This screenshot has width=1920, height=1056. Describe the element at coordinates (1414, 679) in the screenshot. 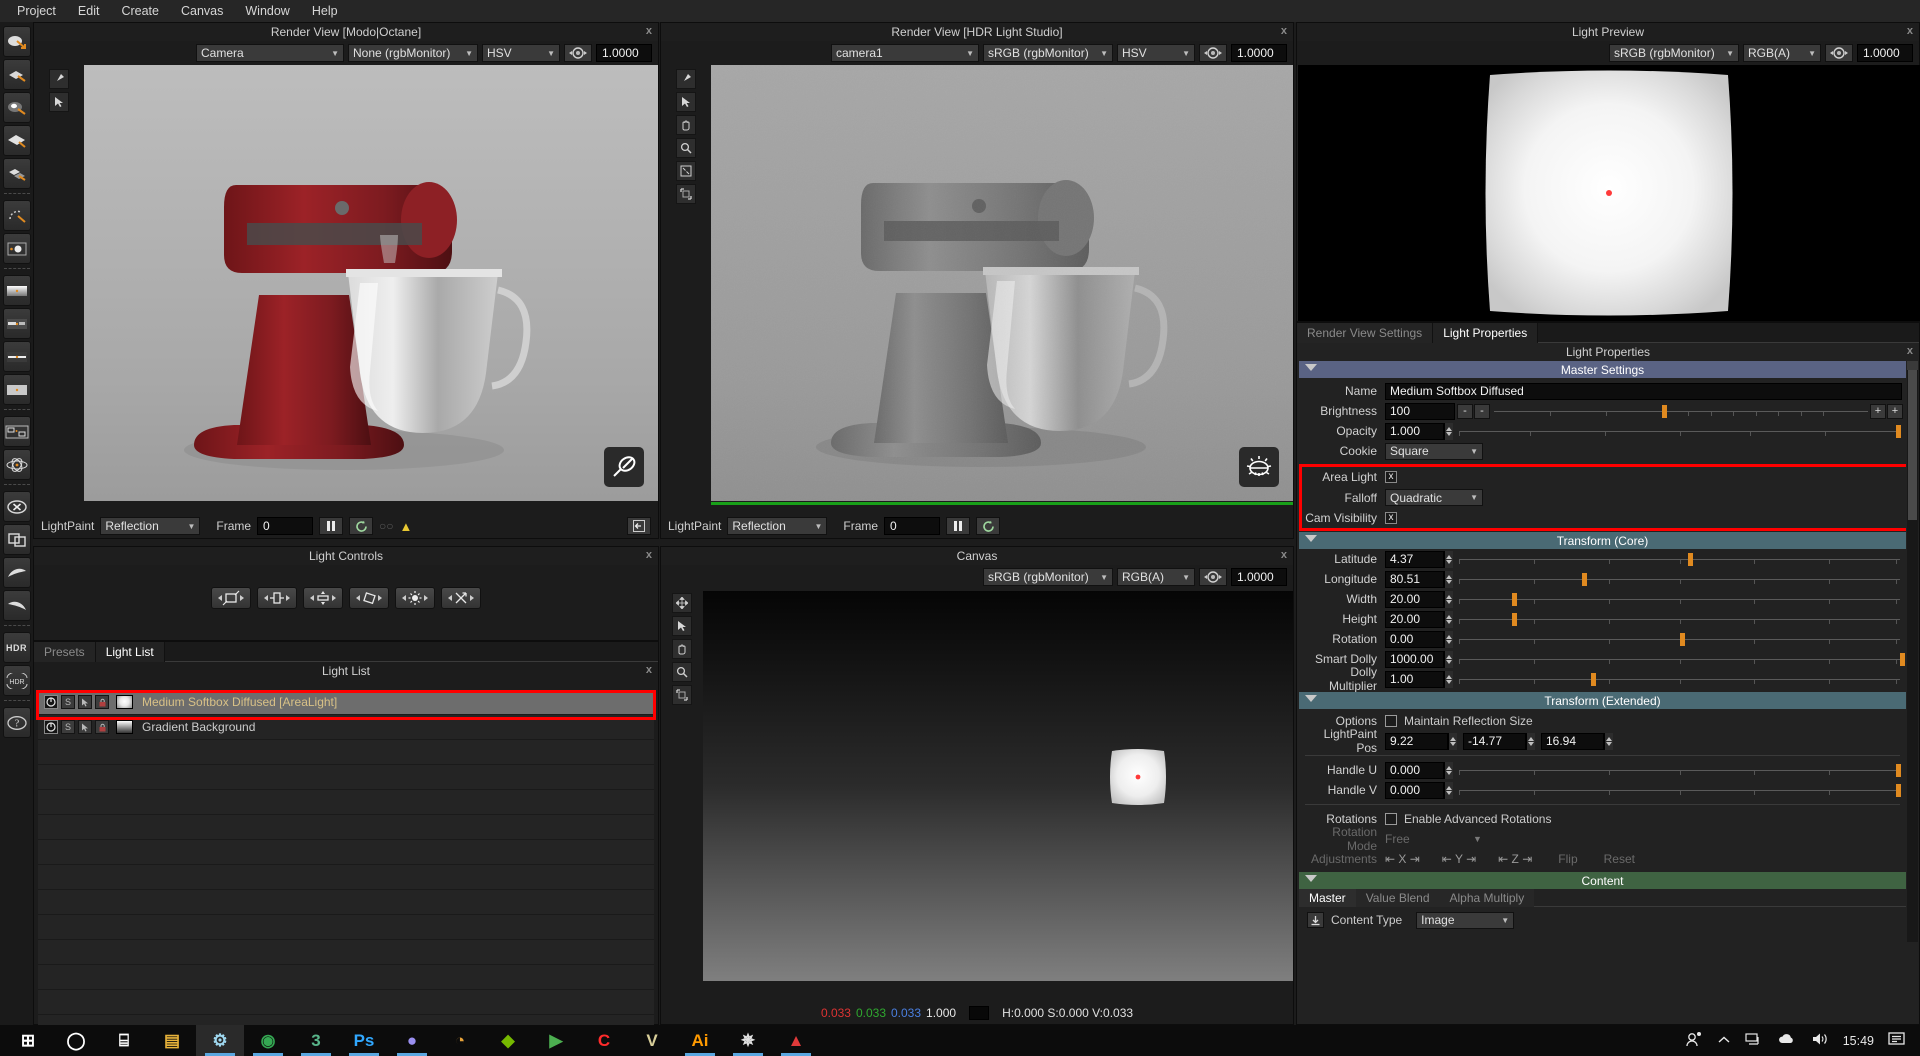

I see `param-input: 1.00` at that location.